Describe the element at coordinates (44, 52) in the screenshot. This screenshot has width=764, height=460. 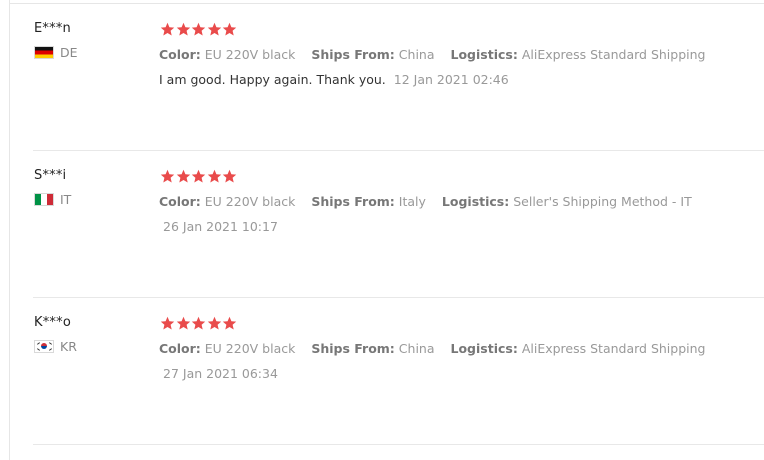
I see `flag-de-icon` at that location.